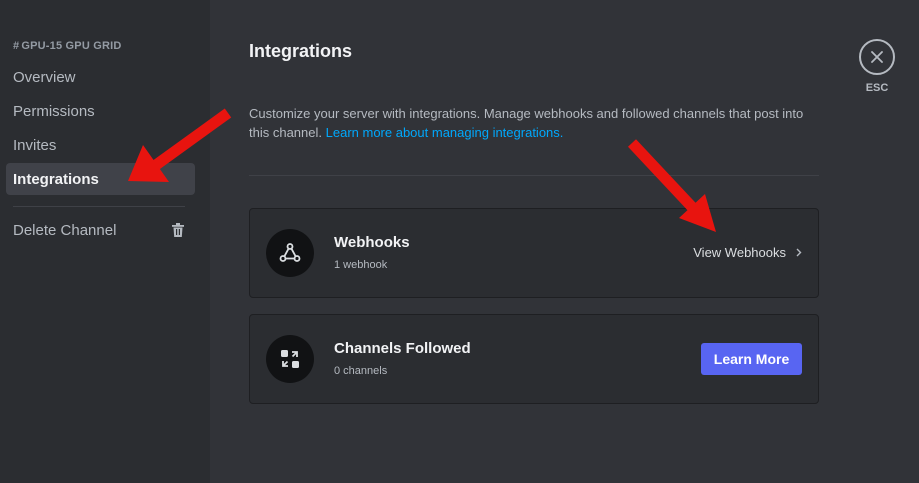 This screenshot has height=483, width=919. Describe the element at coordinates (44, 77) in the screenshot. I see `sidebar-item-label: Overview` at that location.